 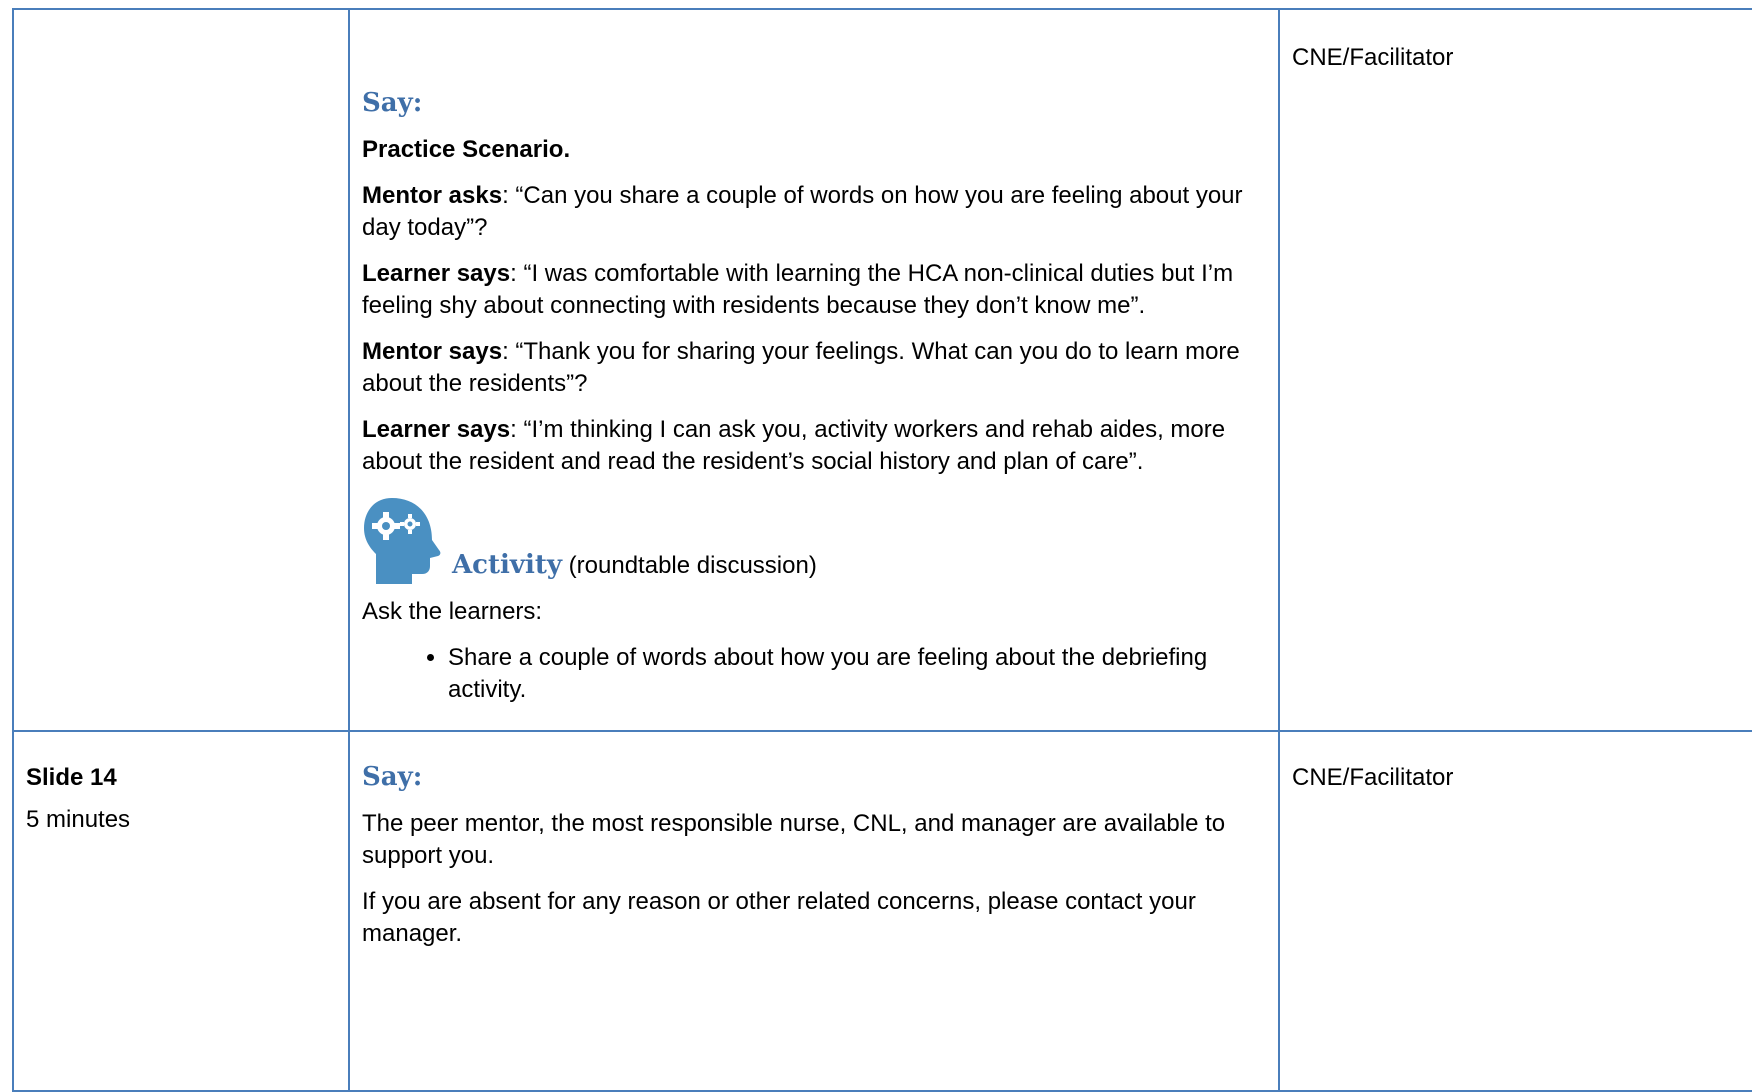 What do you see at coordinates (507, 565) in the screenshot?
I see `activity-title: Activity` at bounding box center [507, 565].